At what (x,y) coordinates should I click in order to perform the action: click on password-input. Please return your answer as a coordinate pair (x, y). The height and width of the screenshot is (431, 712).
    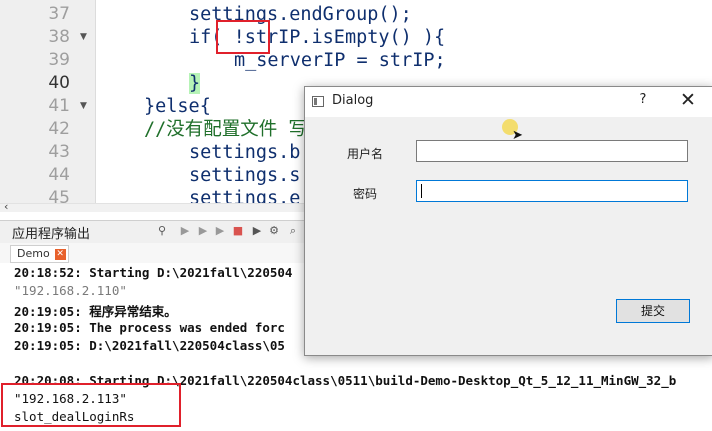
    Looking at the image, I should click on (552, 191).